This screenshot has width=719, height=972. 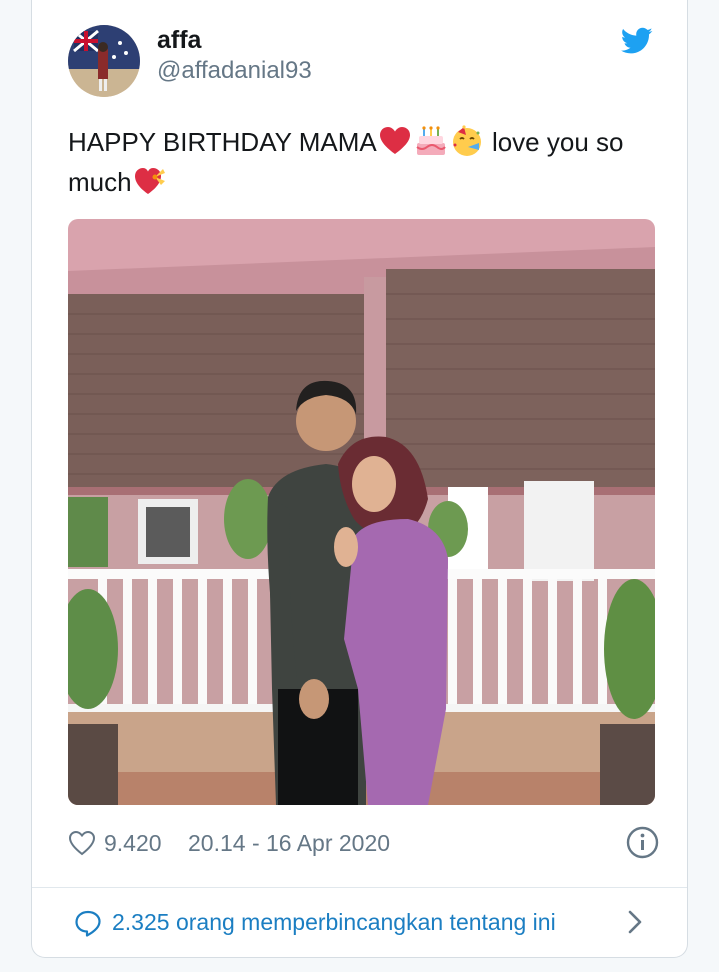 I want to click on info-icon, so click(x=642, y=842).